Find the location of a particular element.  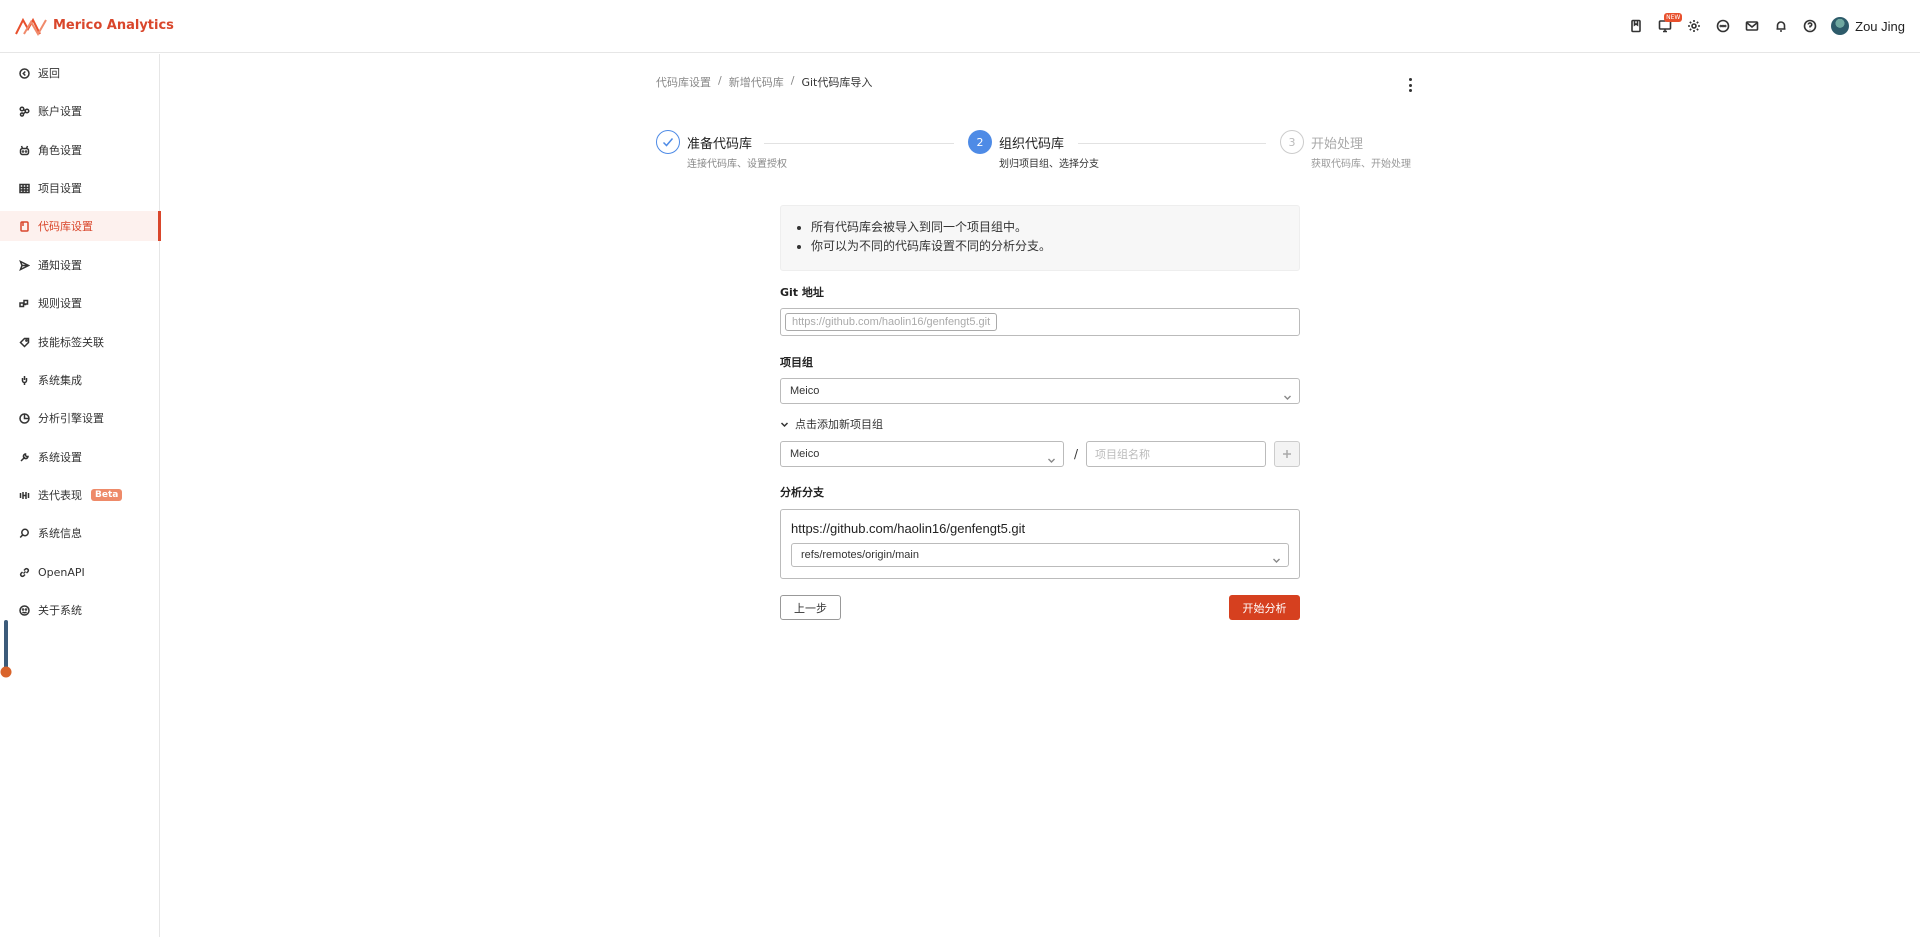

sidebar-item-label: 账户设置 is located at coordinates (60, 111).